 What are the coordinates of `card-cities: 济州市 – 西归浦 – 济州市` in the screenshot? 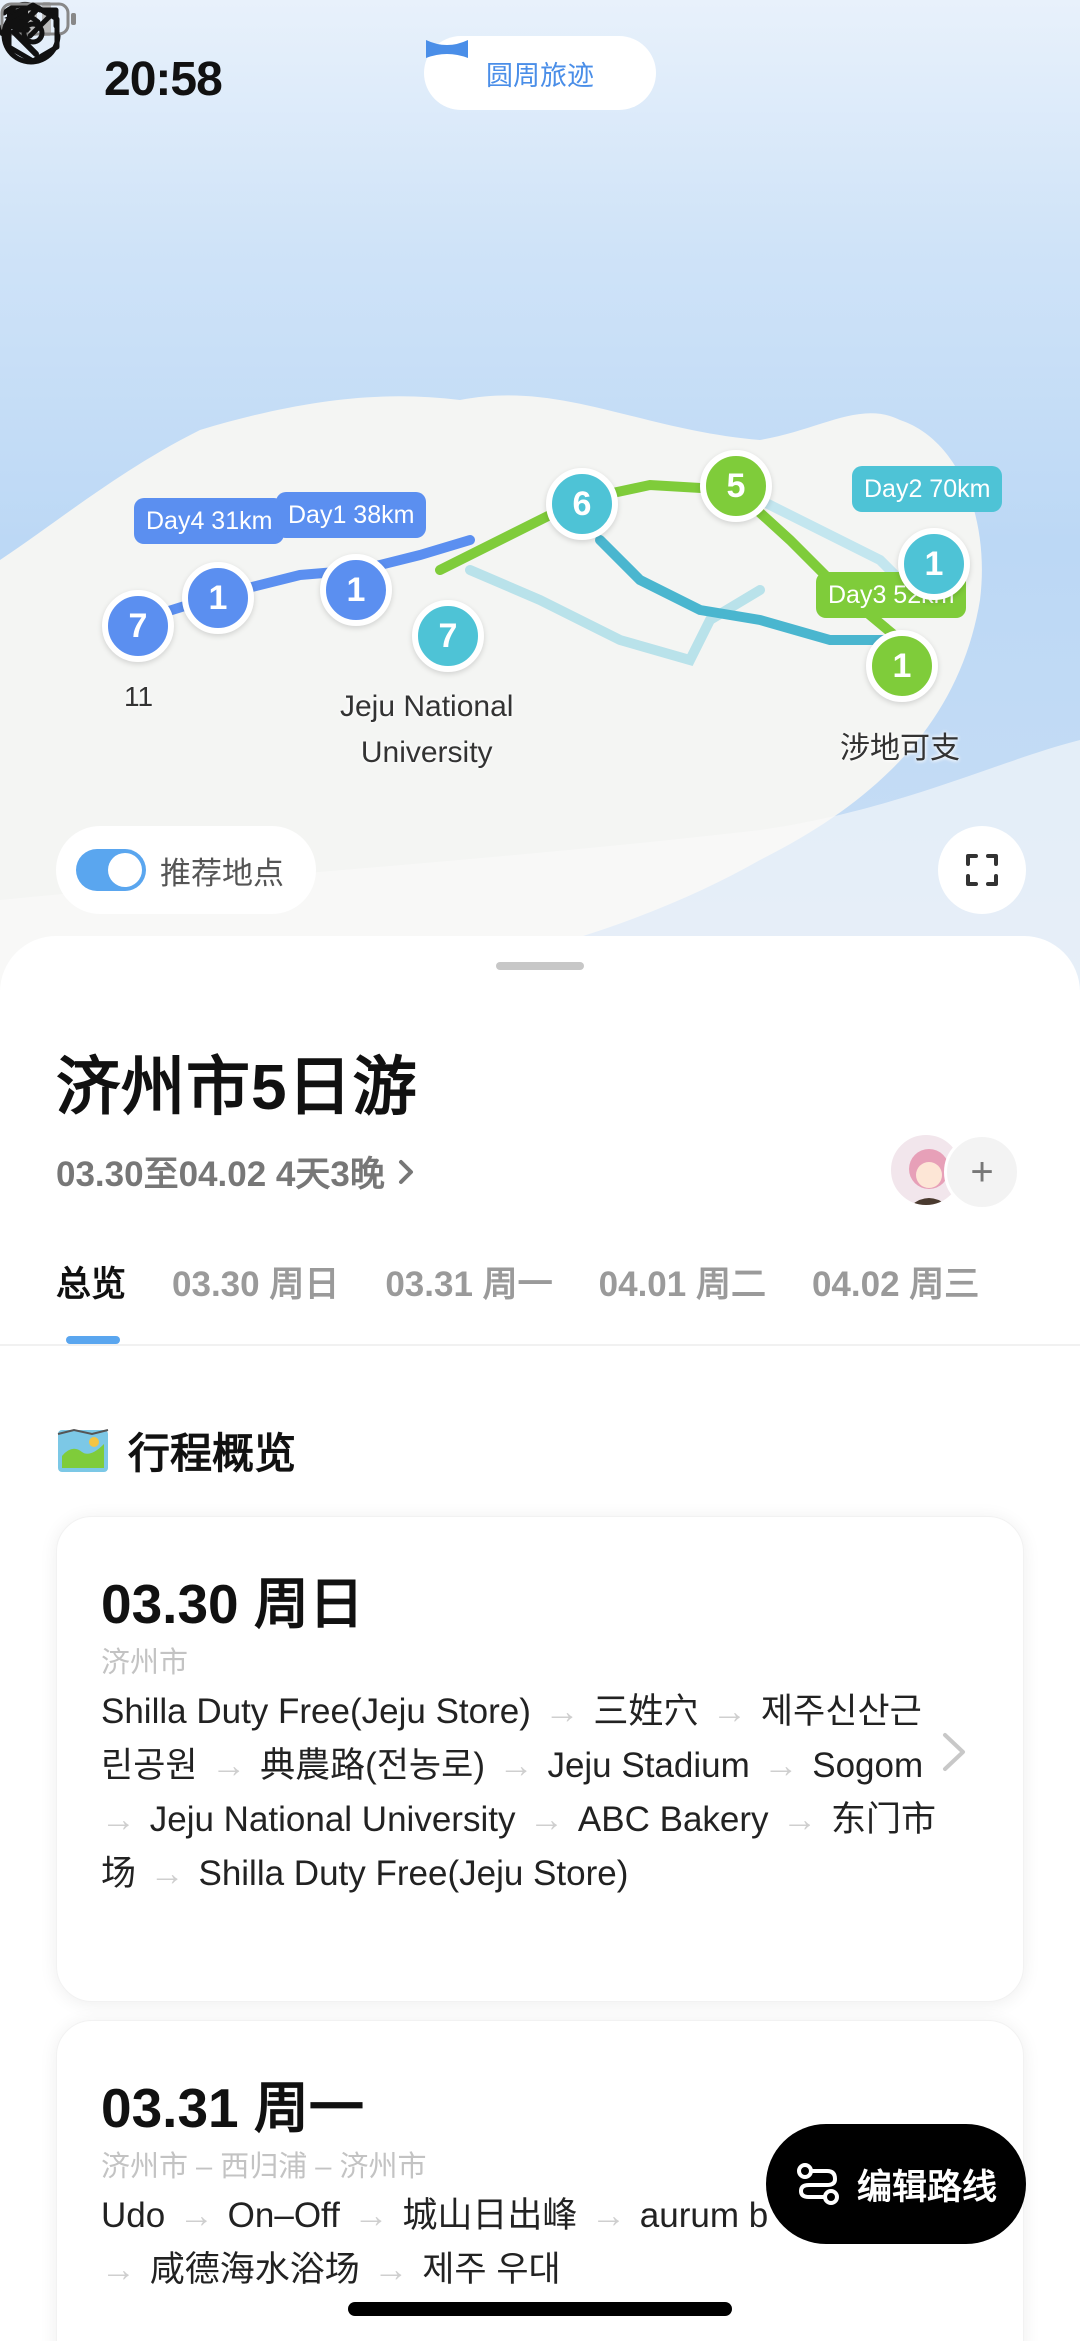 It's located at (264, 2167).